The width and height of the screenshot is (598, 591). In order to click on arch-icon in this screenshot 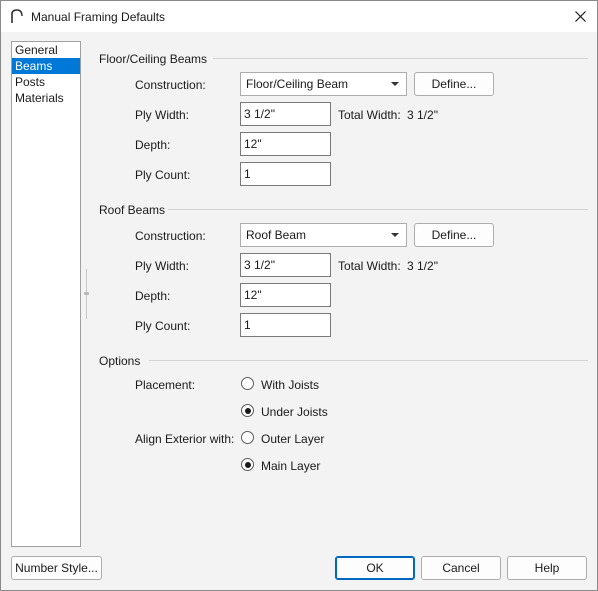, I will do `click(17, 16)`.